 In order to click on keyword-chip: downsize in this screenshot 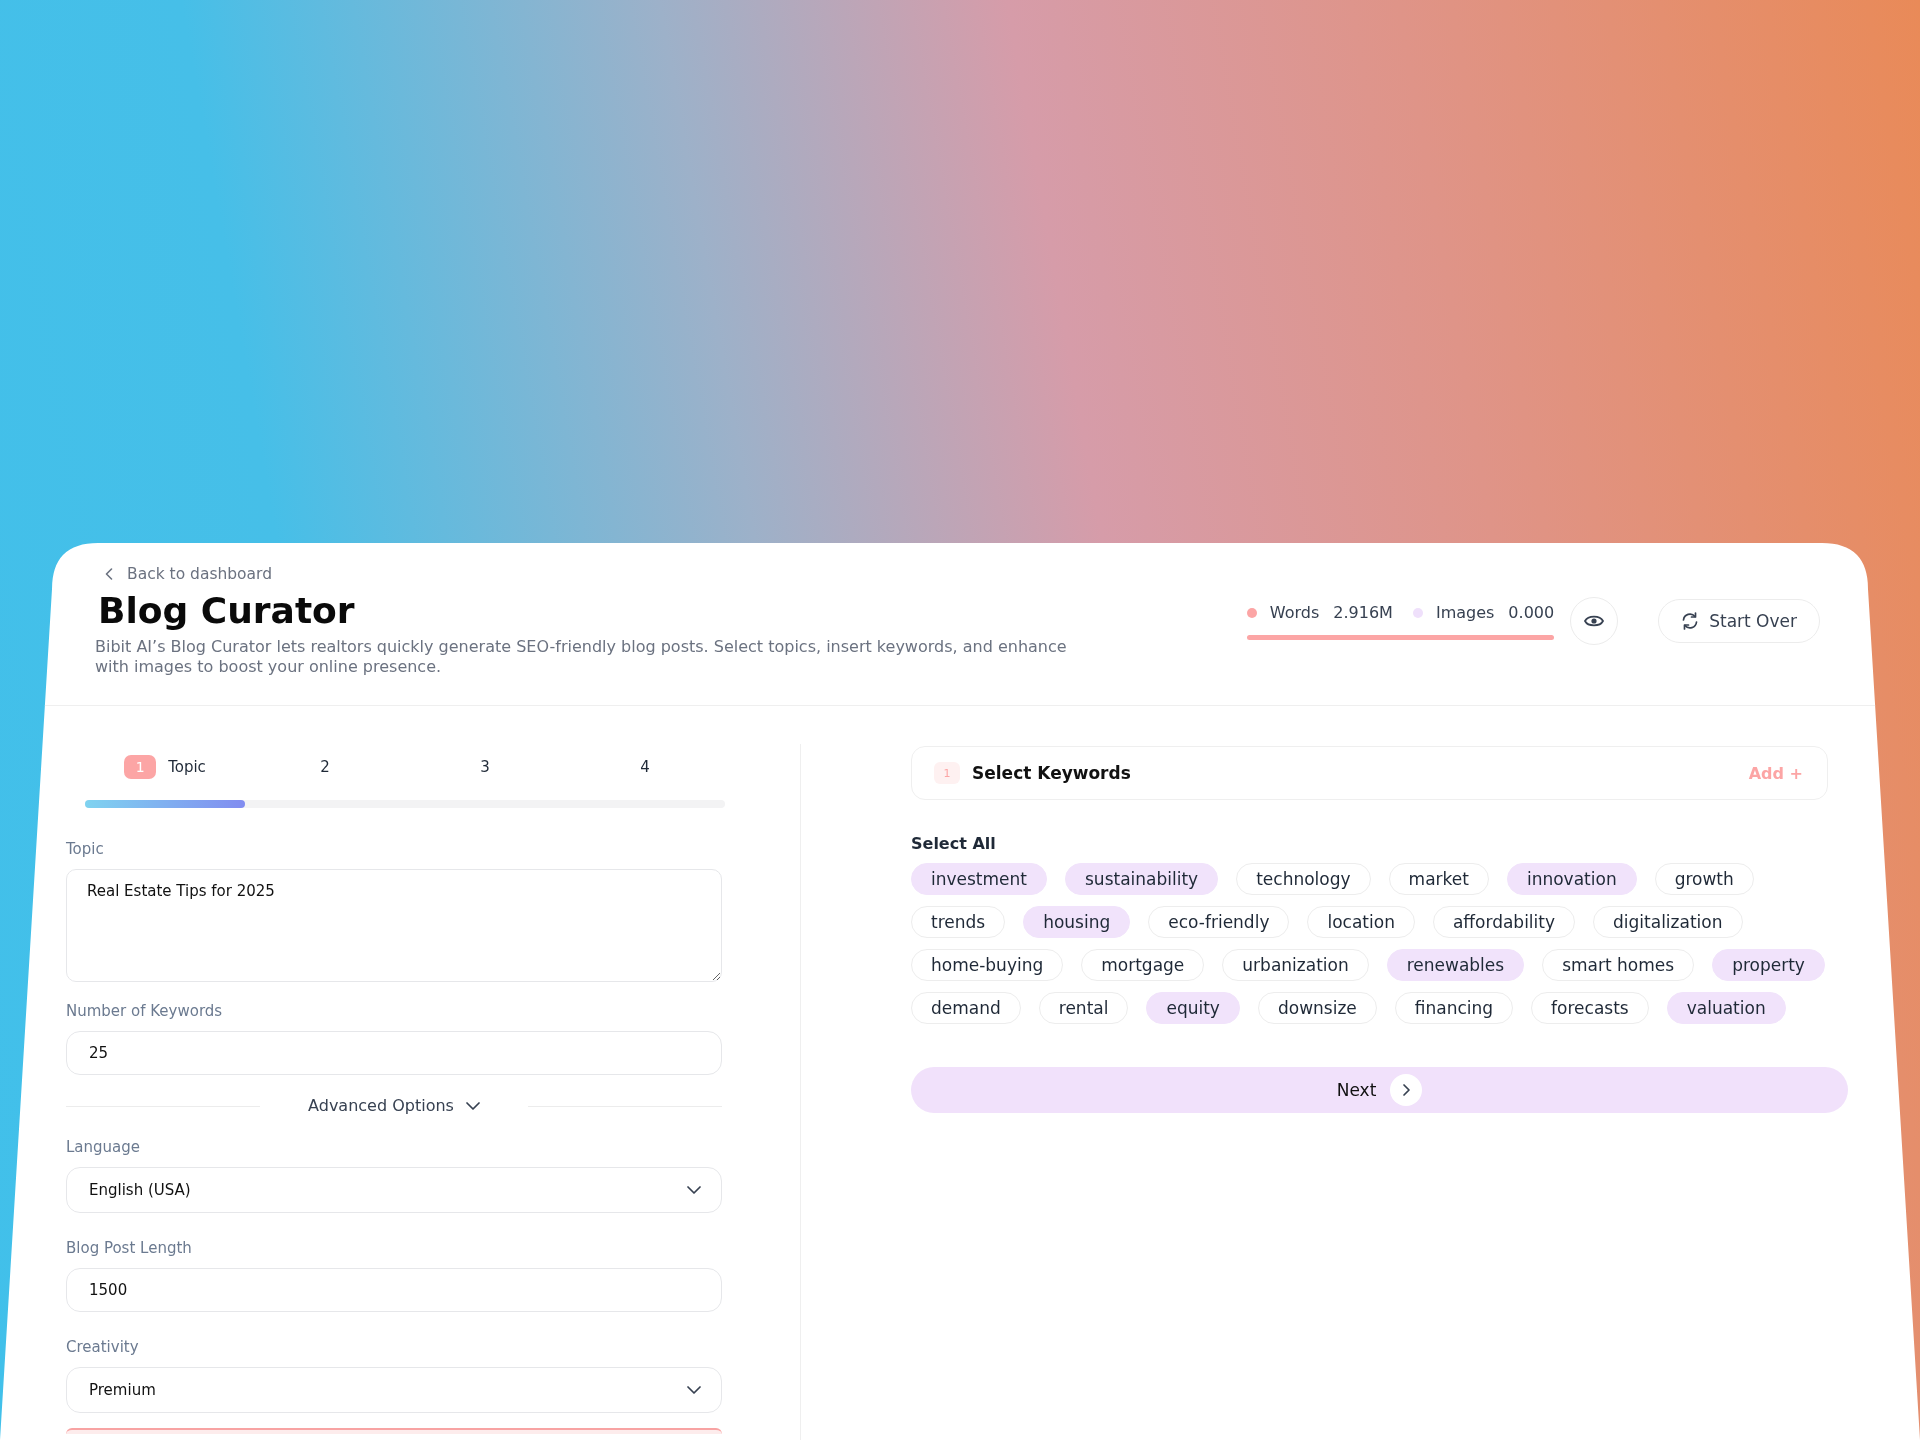, I will do `click(1317, 1008)`.